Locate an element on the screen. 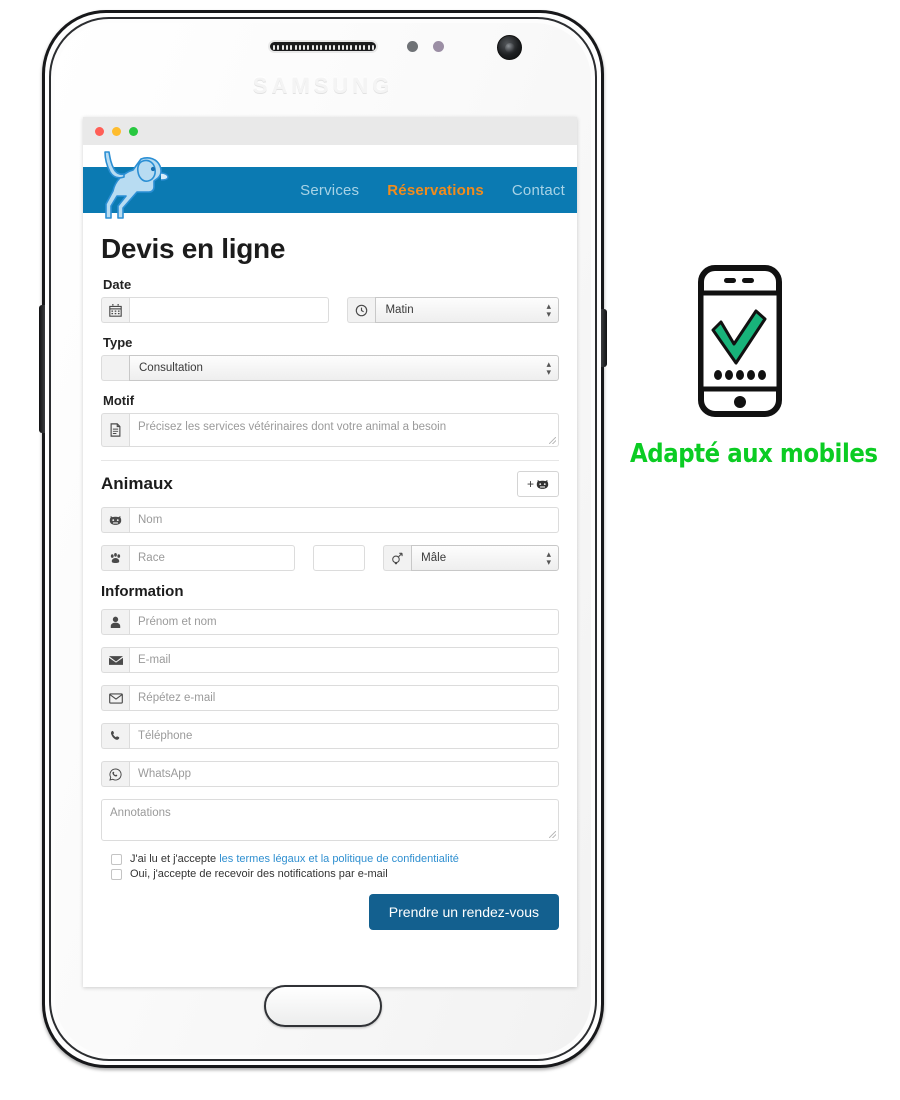  pet-face-icon is located at coordinates (115, 520).